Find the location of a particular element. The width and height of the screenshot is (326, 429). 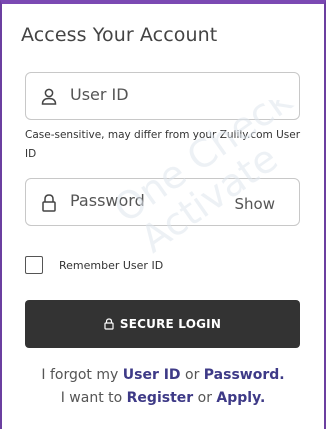

password-field: Password Show is located at coordinates (162, 202).